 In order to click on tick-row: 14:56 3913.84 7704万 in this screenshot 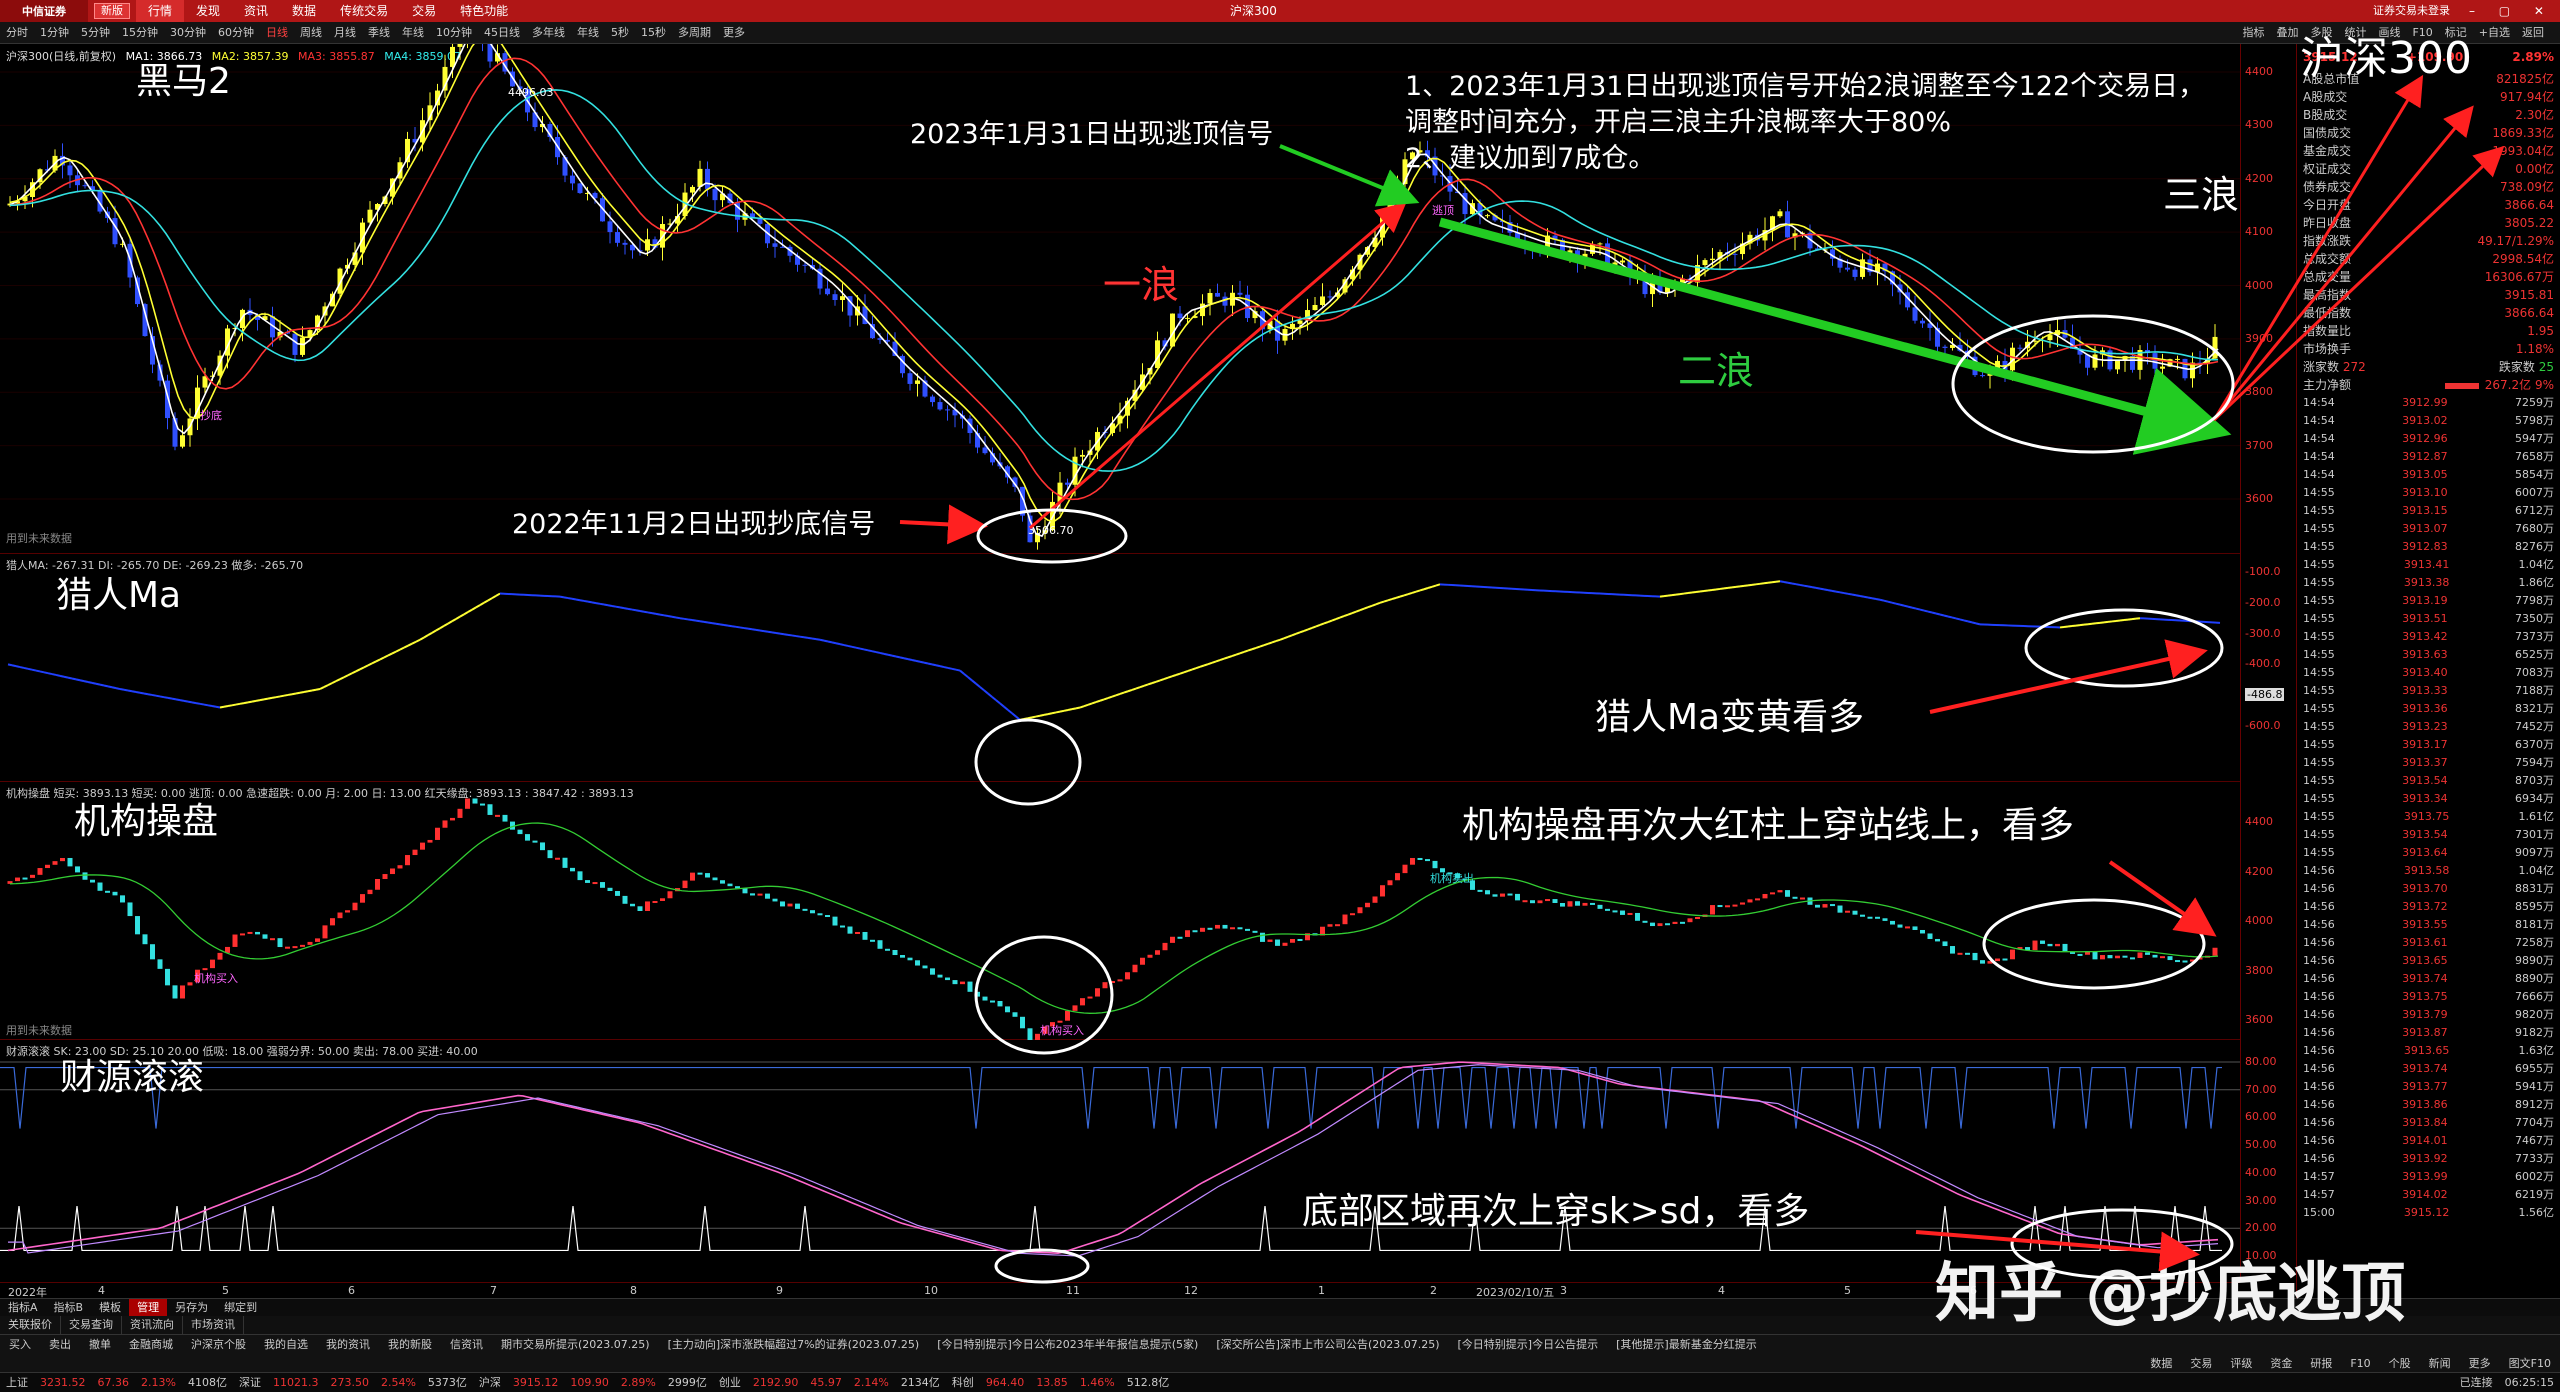, I will do `click(2428, 1123)`.